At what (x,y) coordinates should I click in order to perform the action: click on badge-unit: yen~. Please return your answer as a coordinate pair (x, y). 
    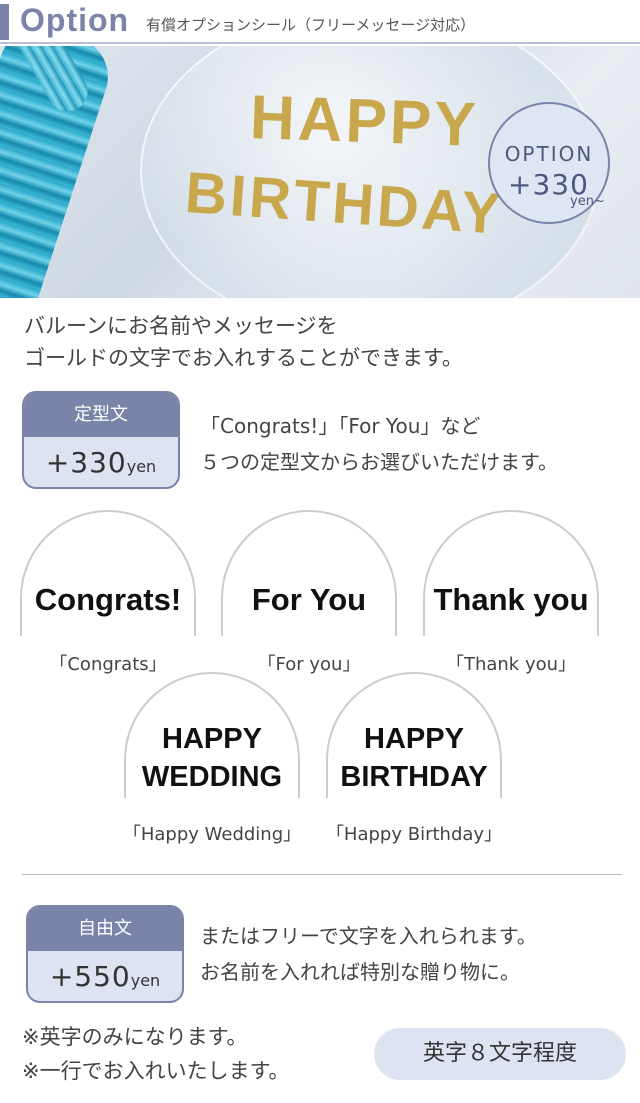
    Looking at the image, I should click on (587, 201).